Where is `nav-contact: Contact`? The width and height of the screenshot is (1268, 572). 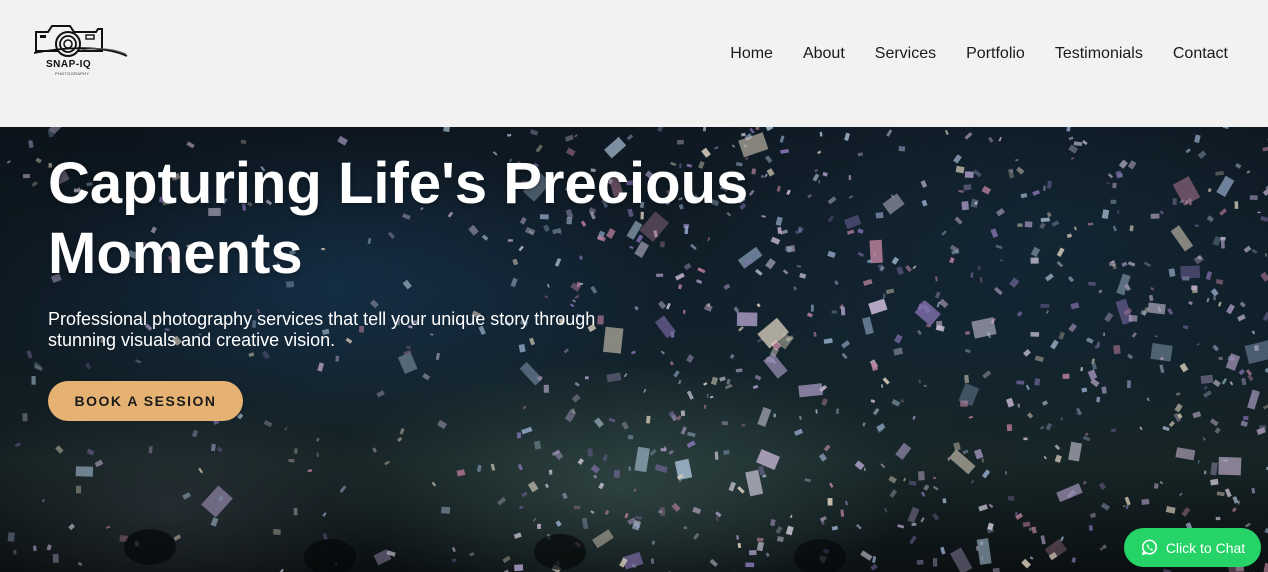
nav-contact: Contact is located at coordinates (1200, 54).